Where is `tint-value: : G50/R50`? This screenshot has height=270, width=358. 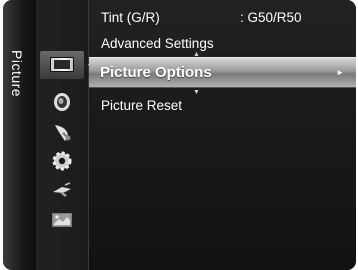
tint-value: : G50/R50 is located at coordinates (271, 17).